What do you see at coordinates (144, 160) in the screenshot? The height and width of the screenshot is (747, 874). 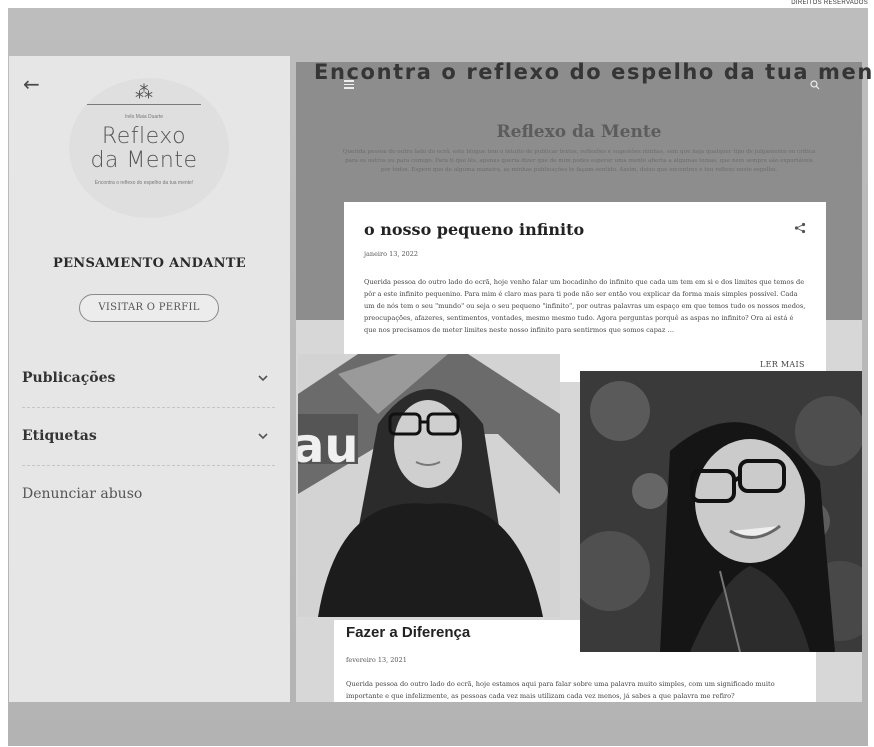 I see `logo-title-line2: da Mente` at bounding box center [144, 160].